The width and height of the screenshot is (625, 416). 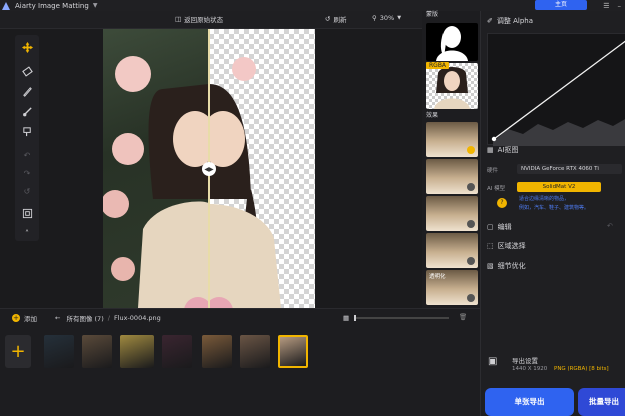 I want to click on home-button: 主页, so click(x=561, y=5).